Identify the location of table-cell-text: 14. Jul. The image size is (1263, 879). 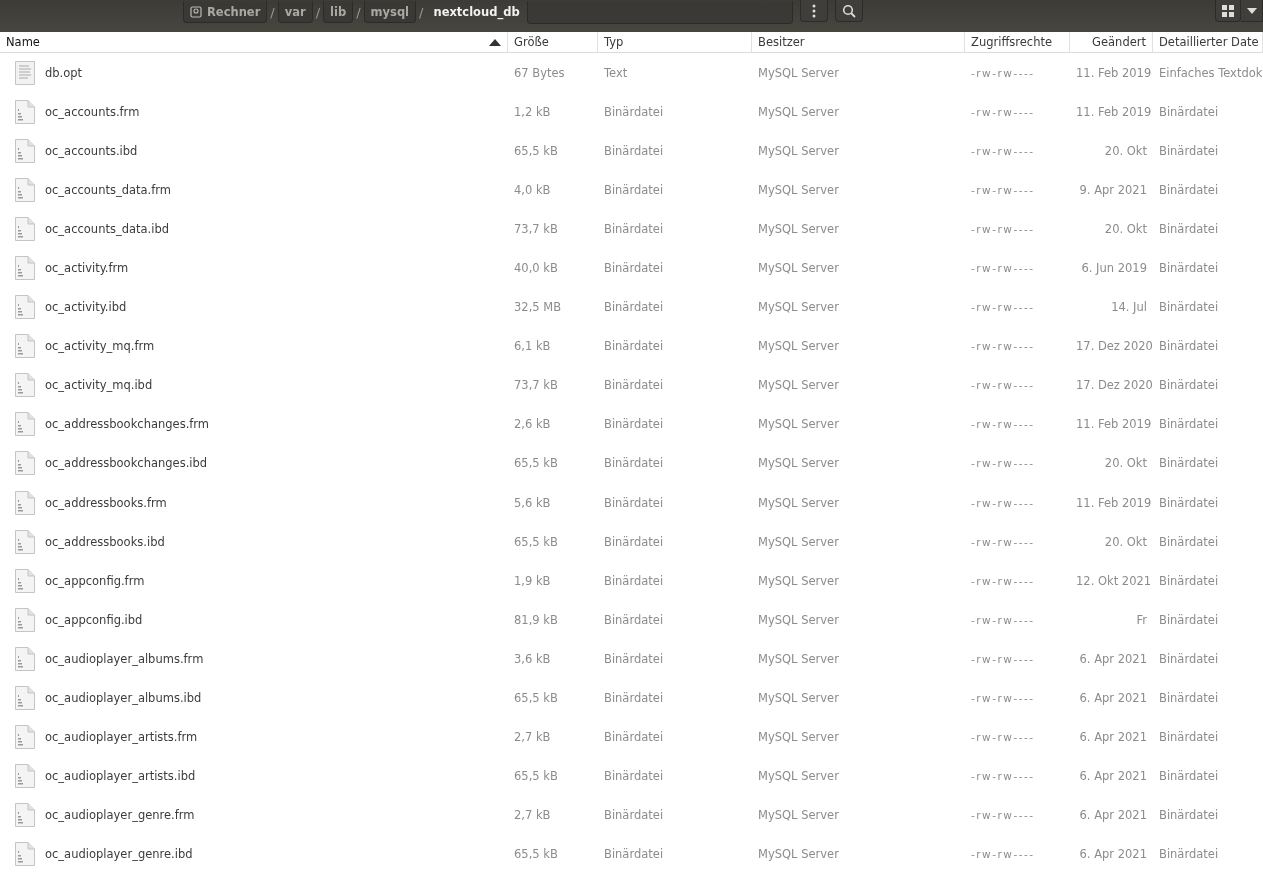
(1129, 307).